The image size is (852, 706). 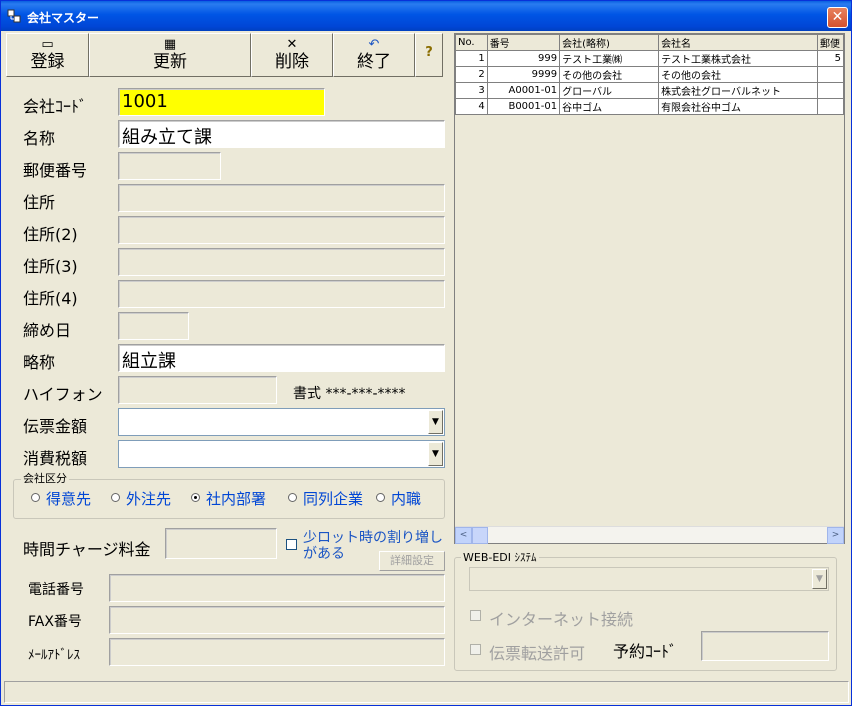 What do you see at coordinates (56, 590) in the screenshot?
I see `phone-label: 電話番号` at bounding box center [56, 590].